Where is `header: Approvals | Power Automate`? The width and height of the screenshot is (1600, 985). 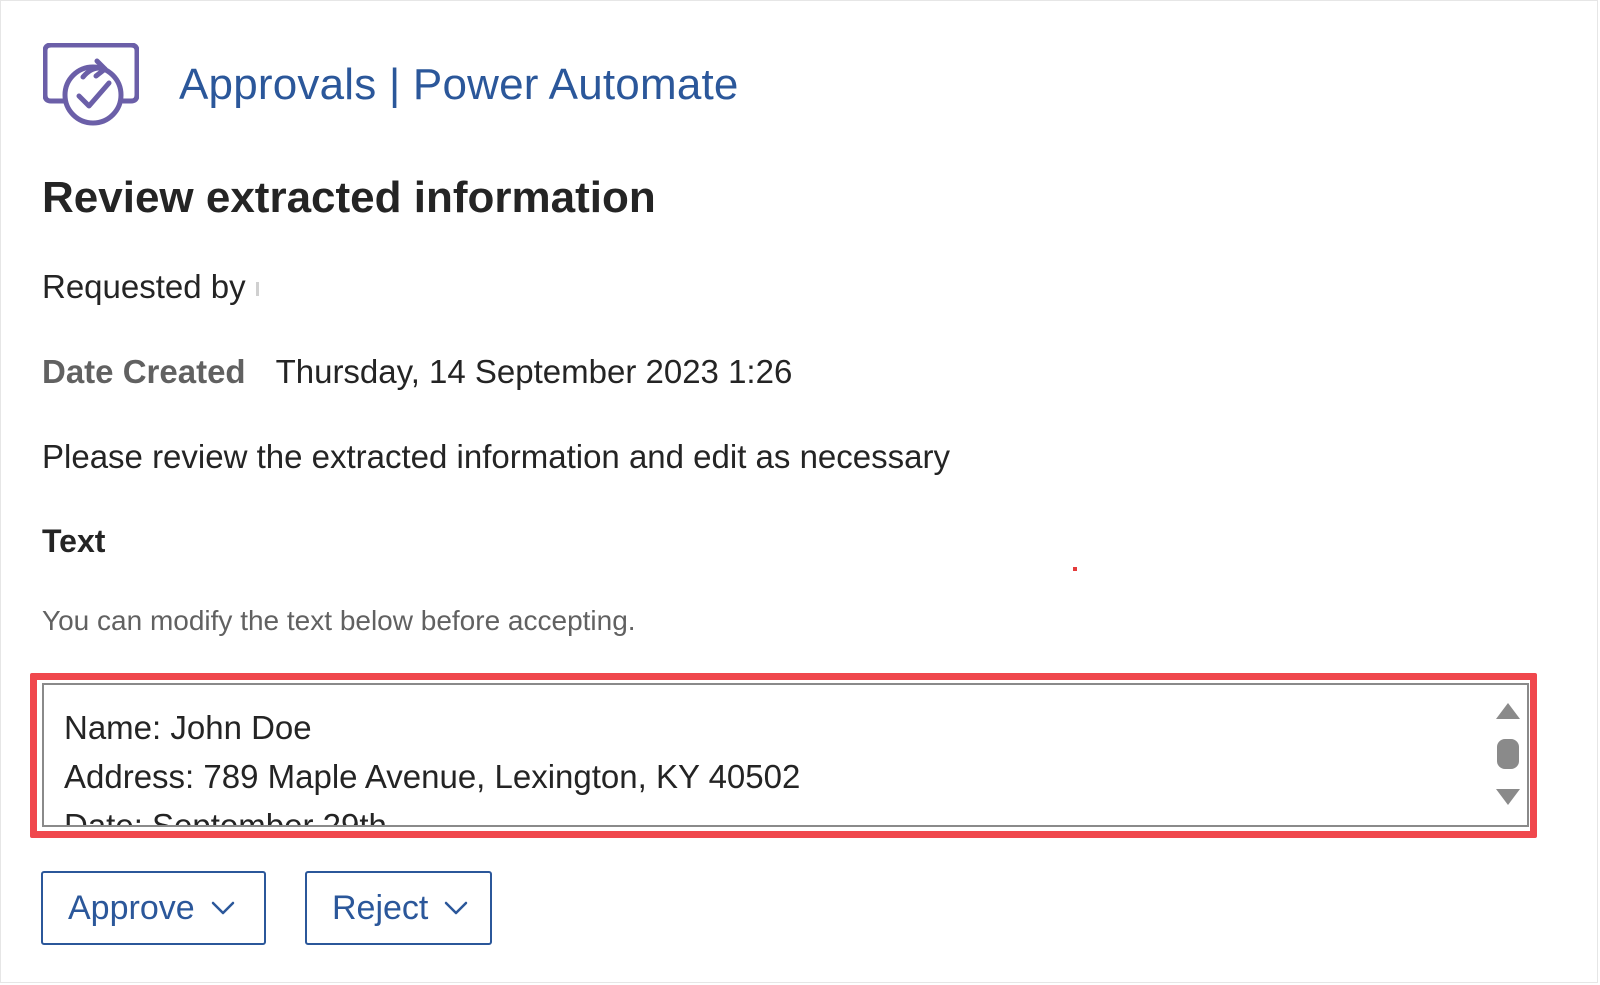 header: Approvals | Power Automate is located at coordinates (391, 85).